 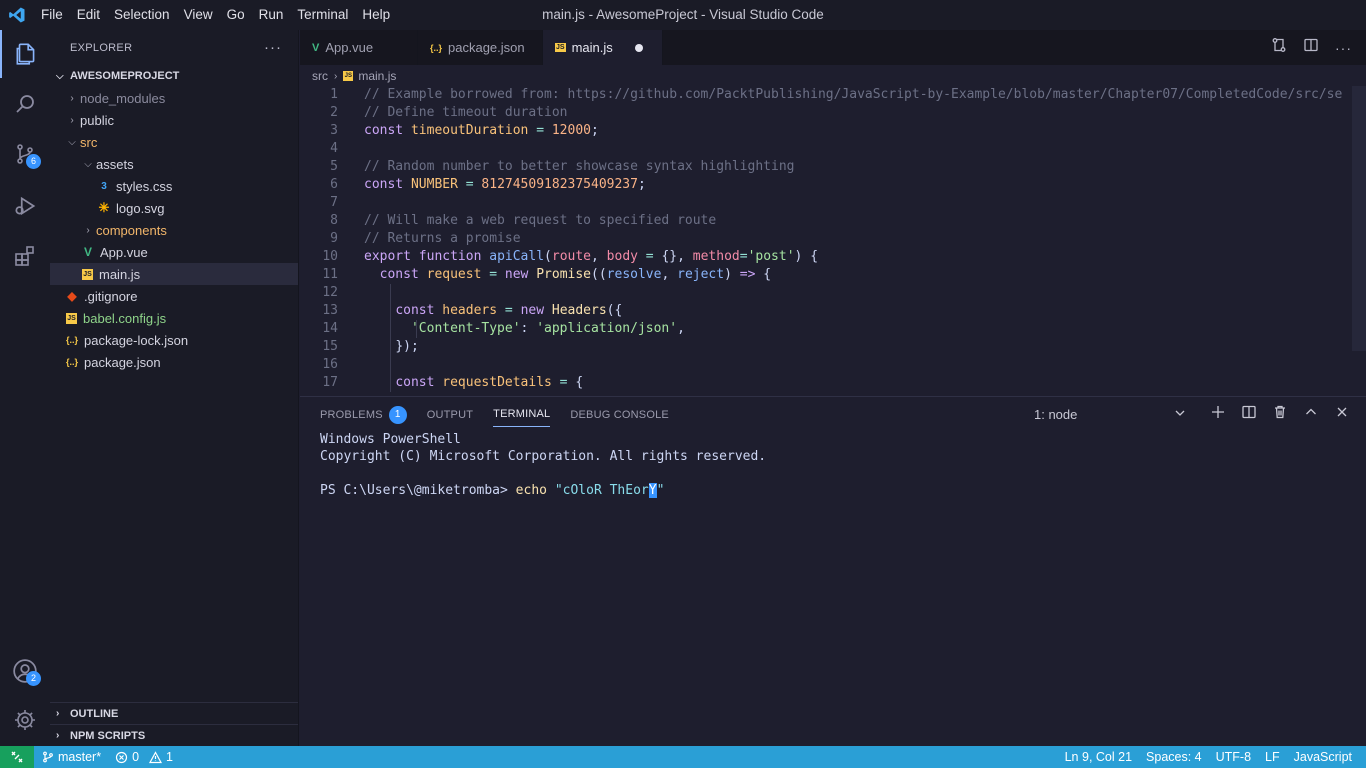 What do you see at coordinates (638, 47) in the screenshot?
I see `unsaved-dot-icon` at bounding box center [638, 47].